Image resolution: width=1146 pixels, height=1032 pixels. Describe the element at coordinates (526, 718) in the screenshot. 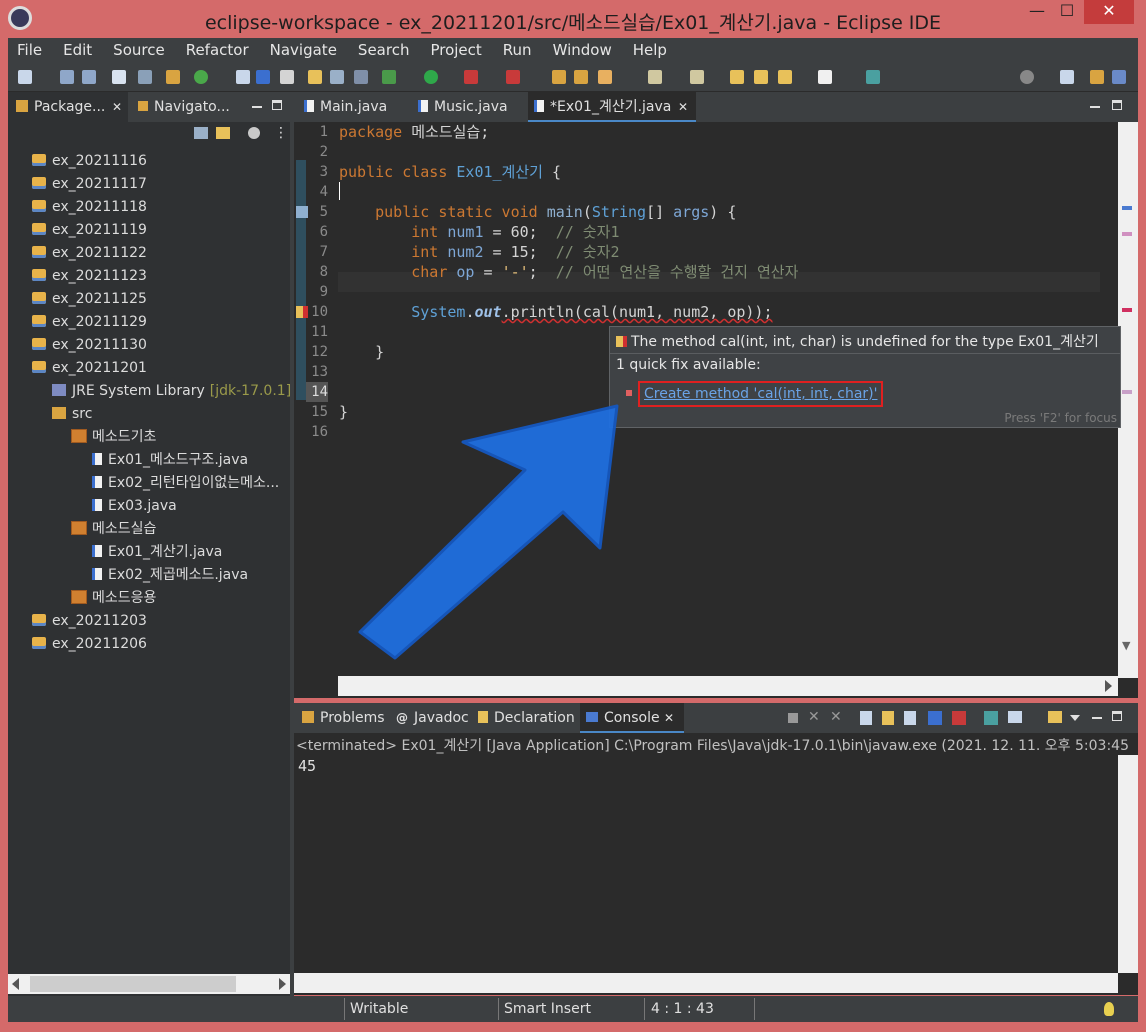

I see `tab-declaration: Declaration` at that location.